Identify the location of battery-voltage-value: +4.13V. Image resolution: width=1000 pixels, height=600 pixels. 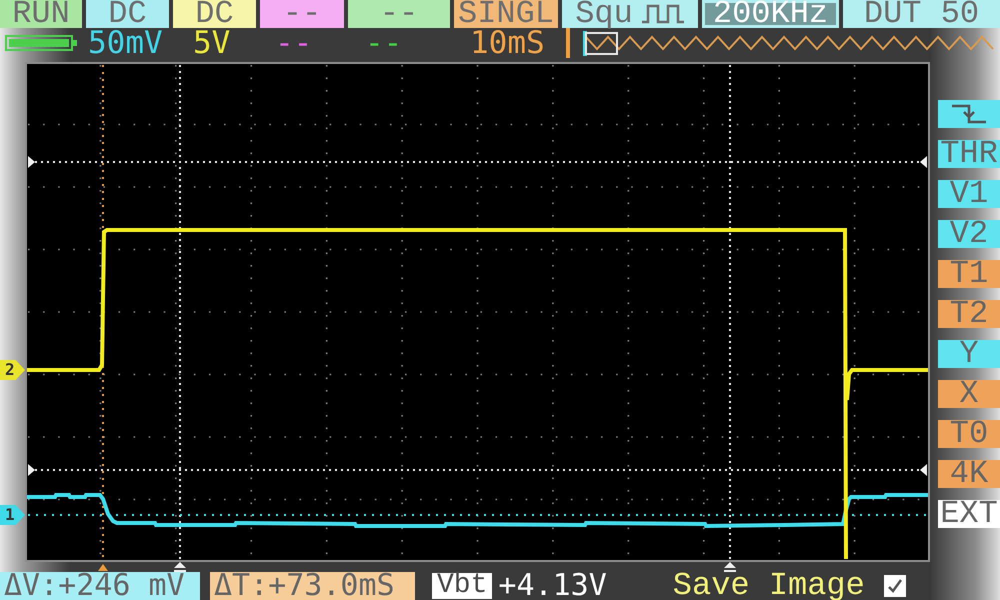
(552, 586).